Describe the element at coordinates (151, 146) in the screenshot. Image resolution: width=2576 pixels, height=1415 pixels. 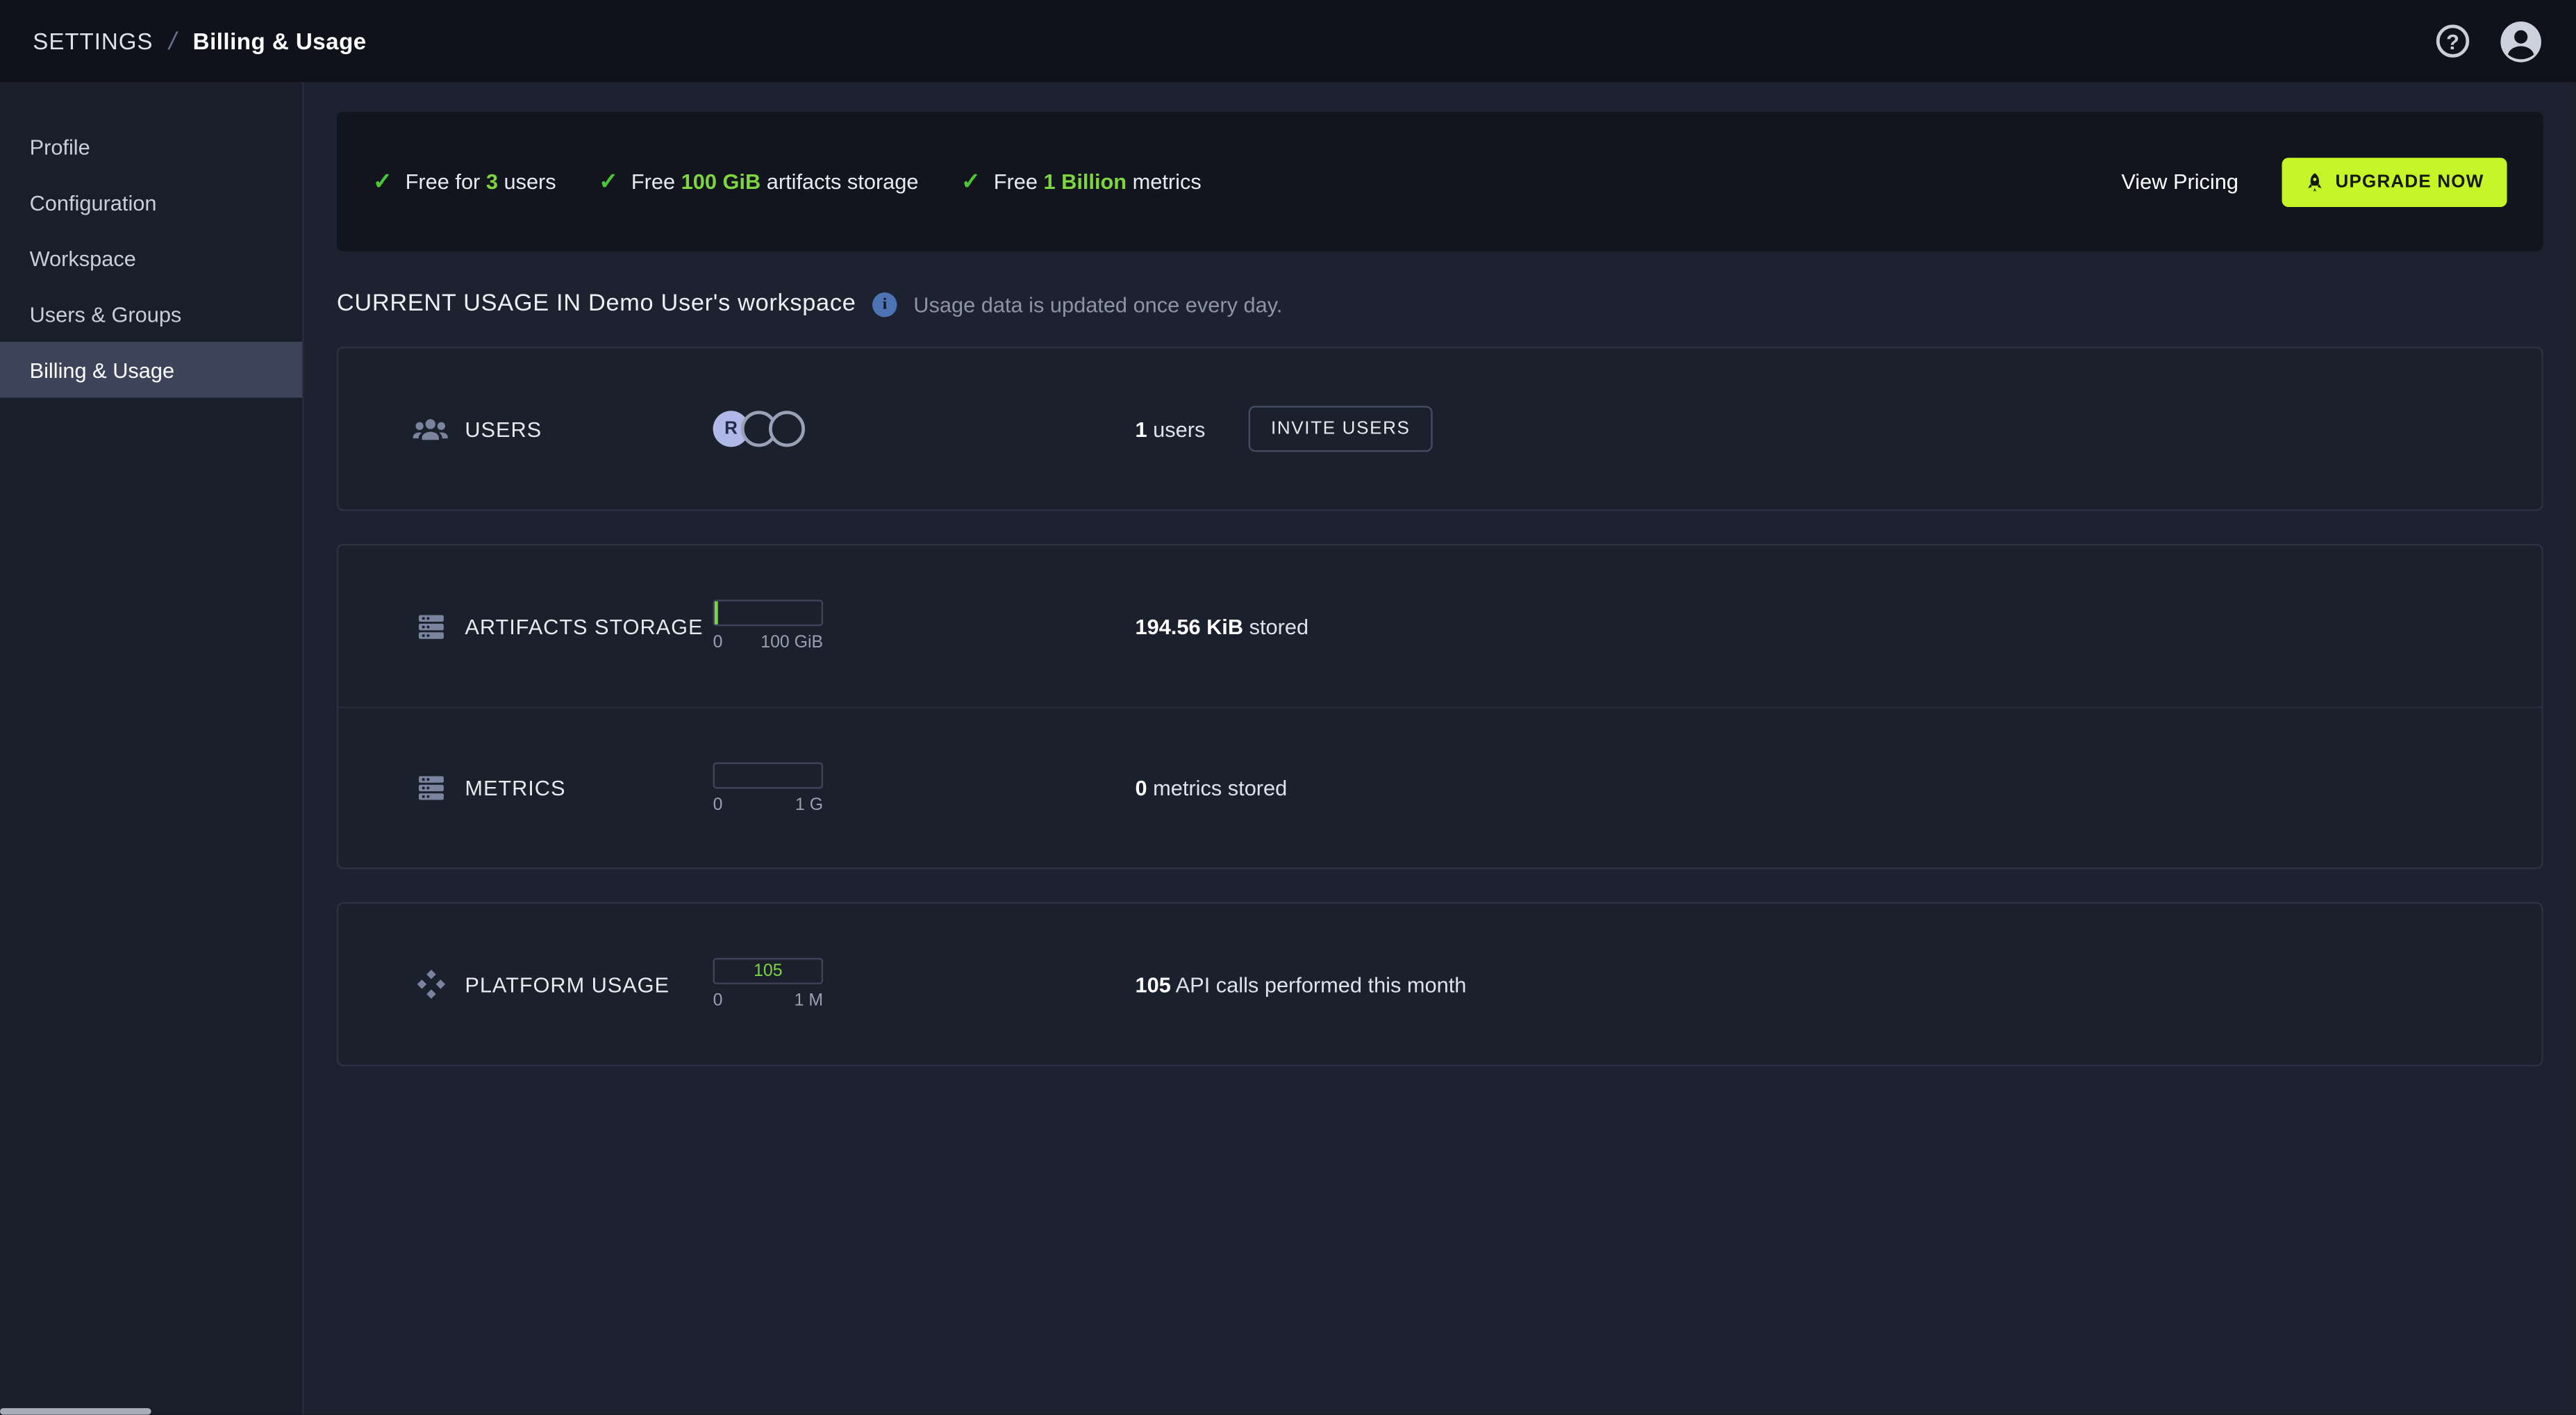
I see `sidebar-item-profile: Profile` at that location.